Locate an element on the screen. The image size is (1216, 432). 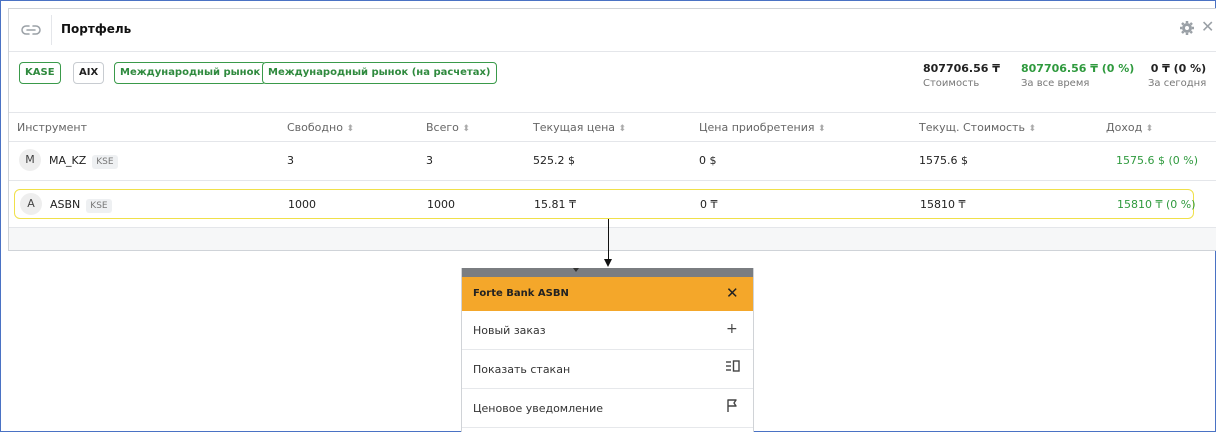
column-instrument: Инструмент is located at coordinates (52, 127).